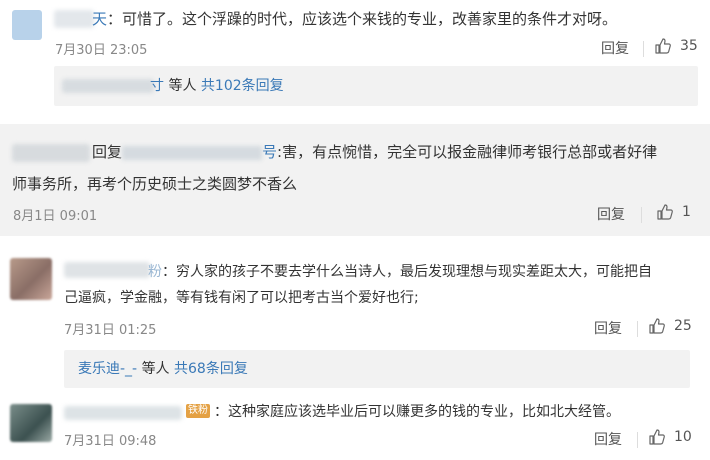  I want to click on mention-blurred, so click(192, 152).